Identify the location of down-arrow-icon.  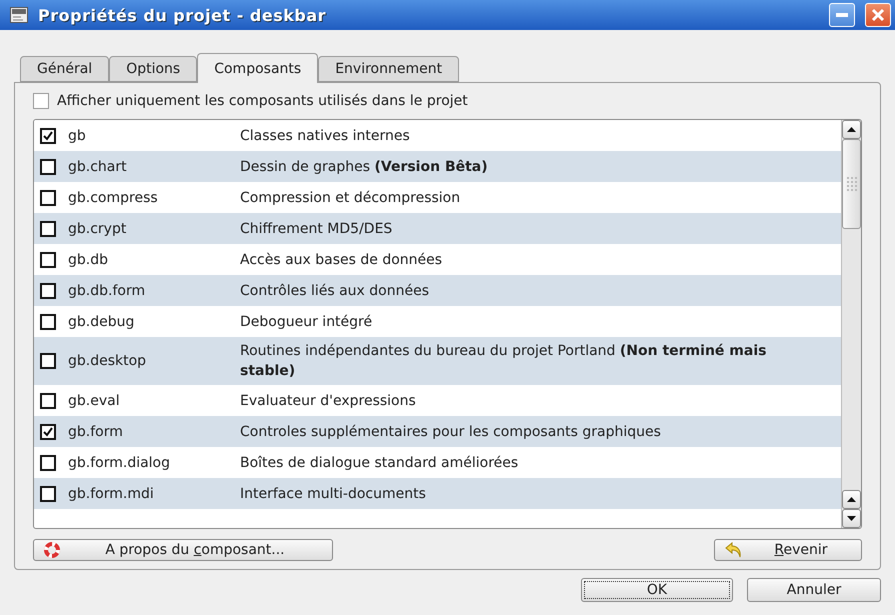
(851, 518).